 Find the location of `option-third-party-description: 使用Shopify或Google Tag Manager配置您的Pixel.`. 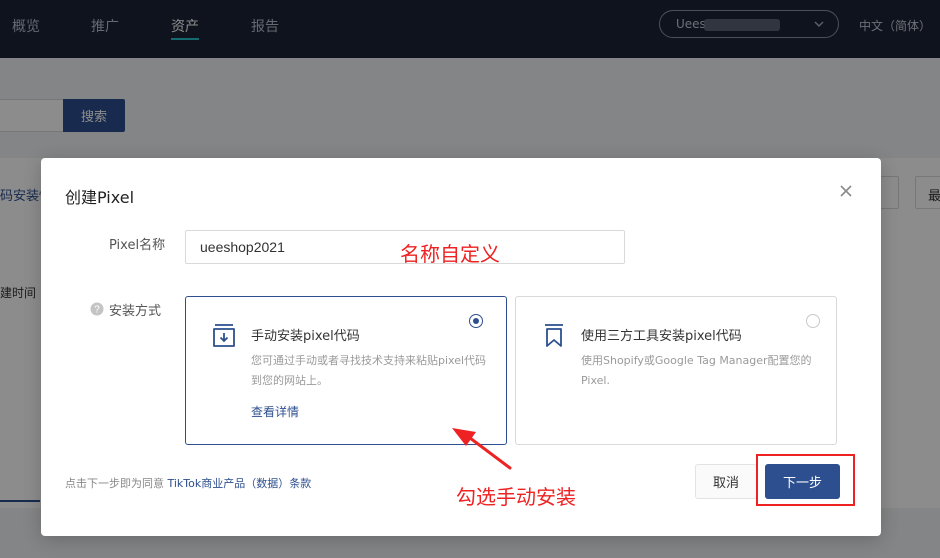

option-third-party-description: 使用Shopify或Google Tag Manager配置您的Pixel. is located at coordinates (696, 370).